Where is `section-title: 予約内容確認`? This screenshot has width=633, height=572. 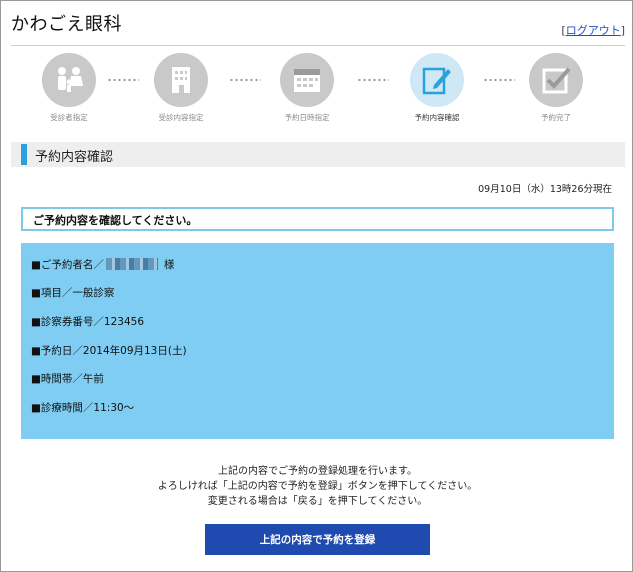 section-title: 予約内容確認 is located at coordinates (318, 154).